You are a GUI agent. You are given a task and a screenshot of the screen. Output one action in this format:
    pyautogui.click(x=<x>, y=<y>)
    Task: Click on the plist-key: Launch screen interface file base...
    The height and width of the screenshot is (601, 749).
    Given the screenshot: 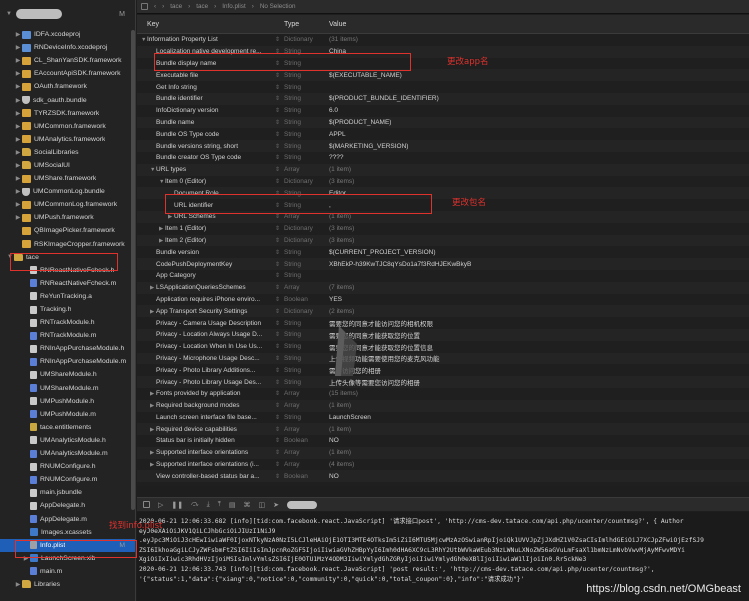 What is the action you would take?
    pyautogui.click(x=206, y=417)
    